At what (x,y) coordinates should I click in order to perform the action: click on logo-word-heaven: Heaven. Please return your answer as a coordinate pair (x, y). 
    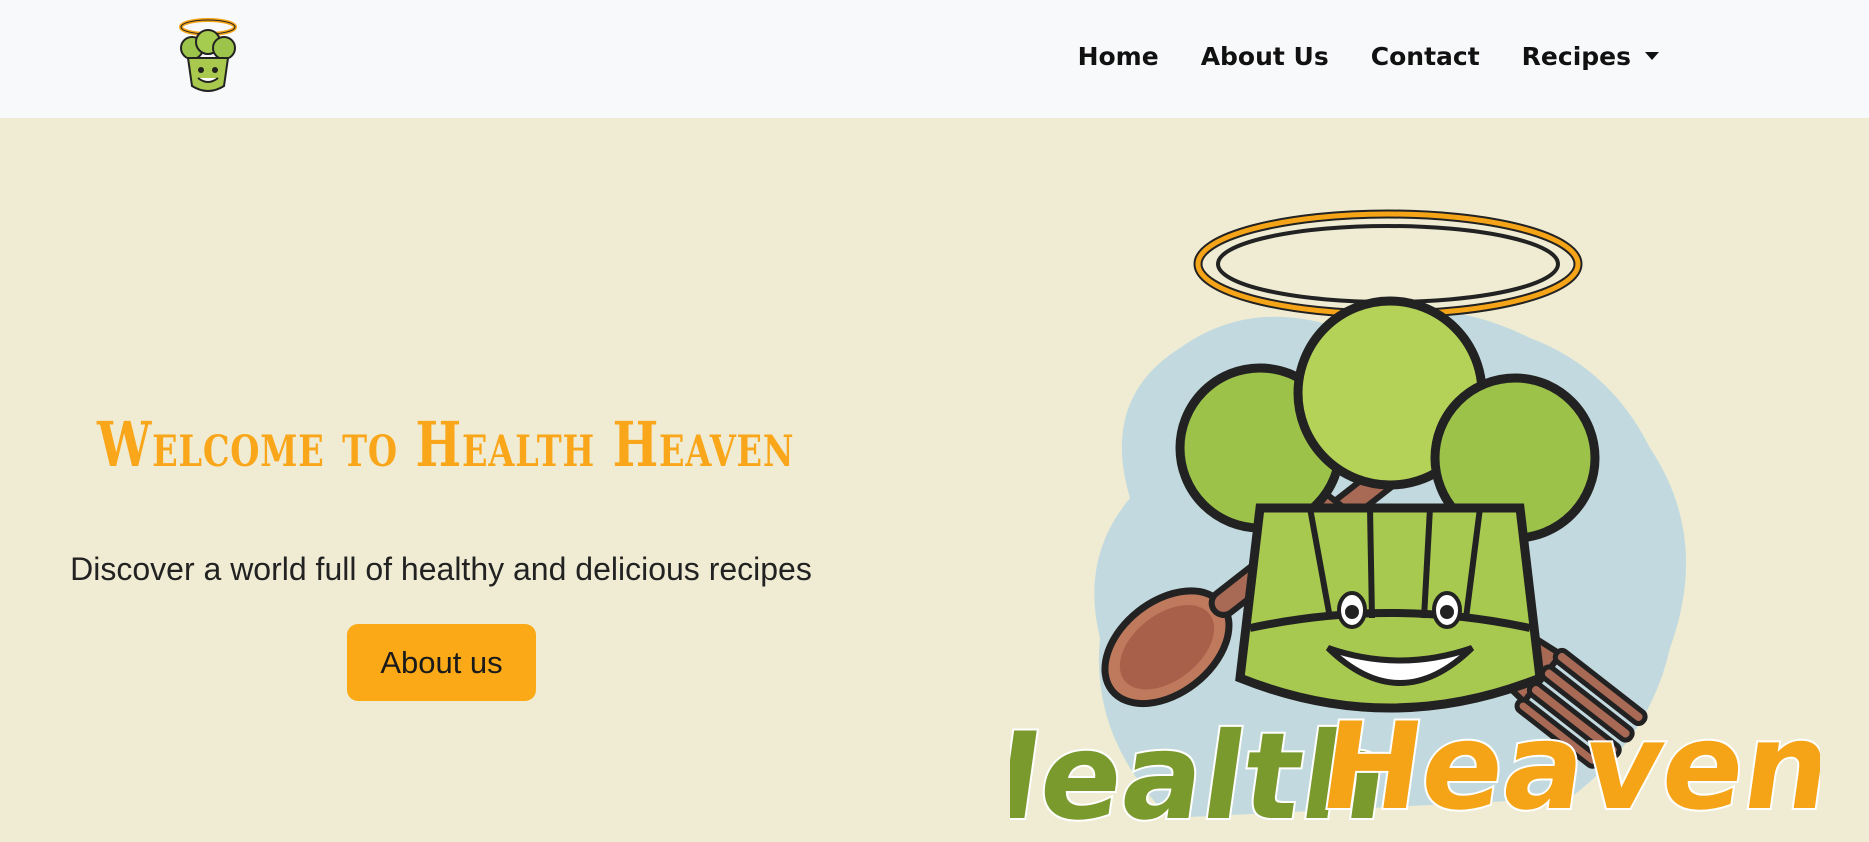
    Looking at the image, I should click on (1566, 767).